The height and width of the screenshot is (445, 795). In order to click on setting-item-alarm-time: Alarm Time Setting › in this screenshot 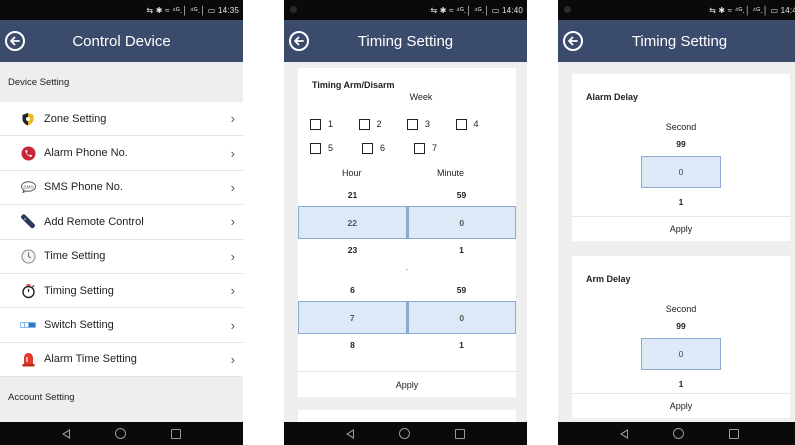, I will do `click(121, 360)`.